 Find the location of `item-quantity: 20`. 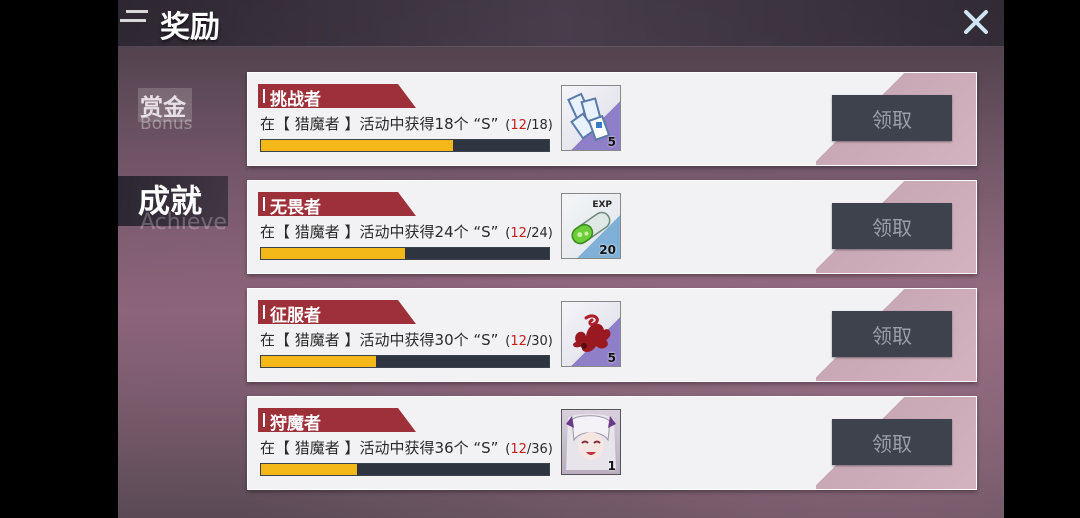

item-quantity: 20 is located at coordinates (607, 250).